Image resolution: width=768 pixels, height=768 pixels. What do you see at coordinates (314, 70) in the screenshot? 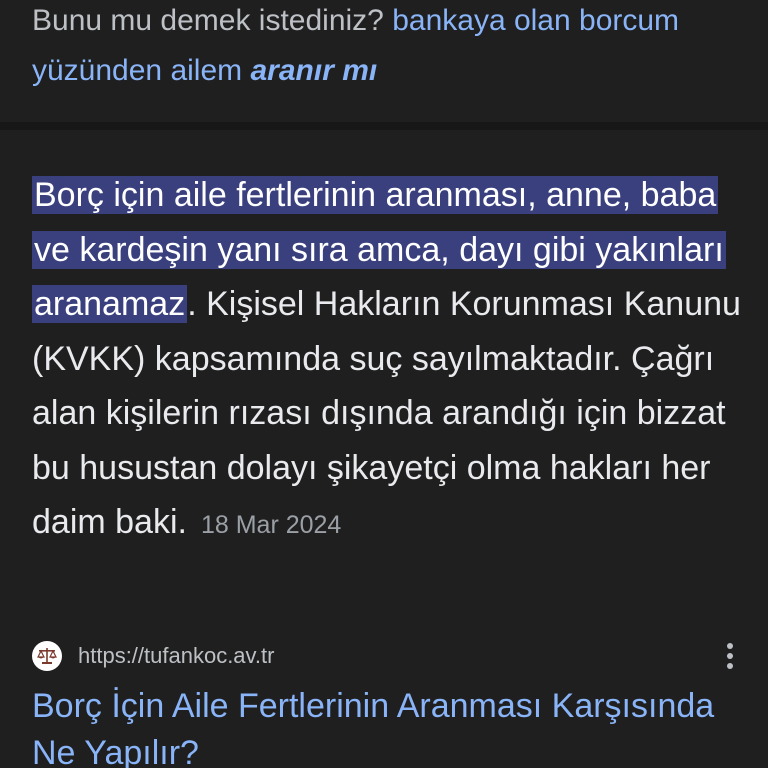
I see `did-you-mean-correction: aranır mı` at bounding box center [314, 70].